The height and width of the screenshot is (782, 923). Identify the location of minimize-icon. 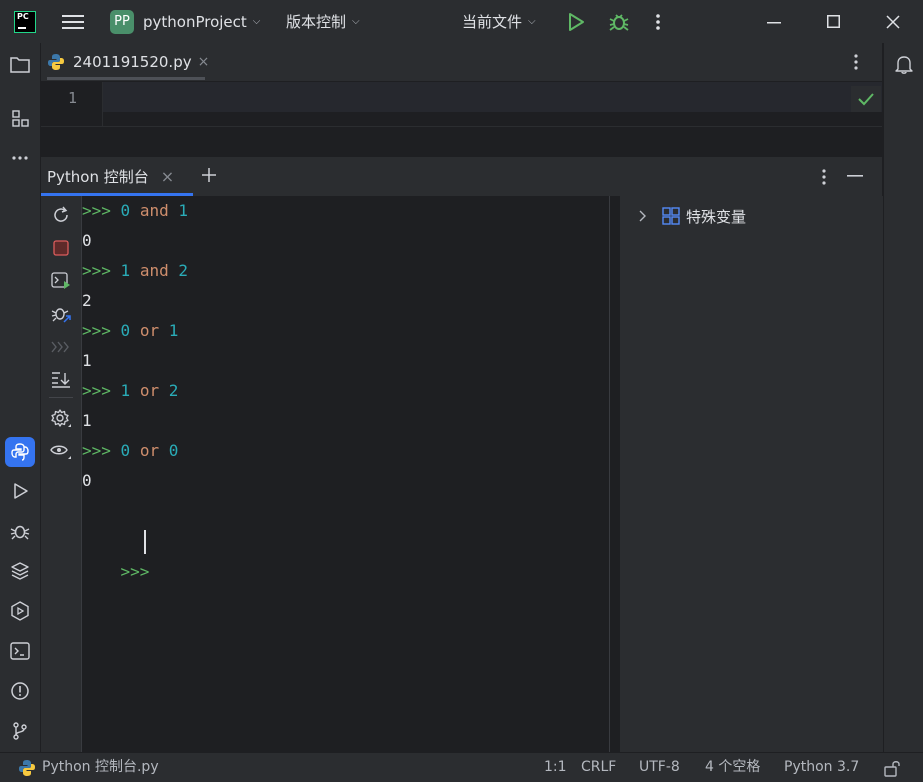
(774, 22).